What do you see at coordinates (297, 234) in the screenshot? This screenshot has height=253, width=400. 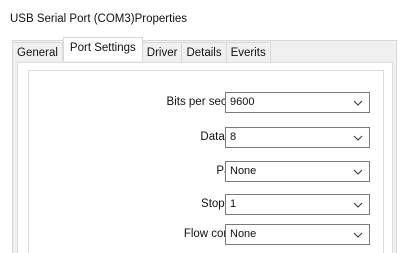 I see `flow-control-select: None` at bounding box center [297, 234].